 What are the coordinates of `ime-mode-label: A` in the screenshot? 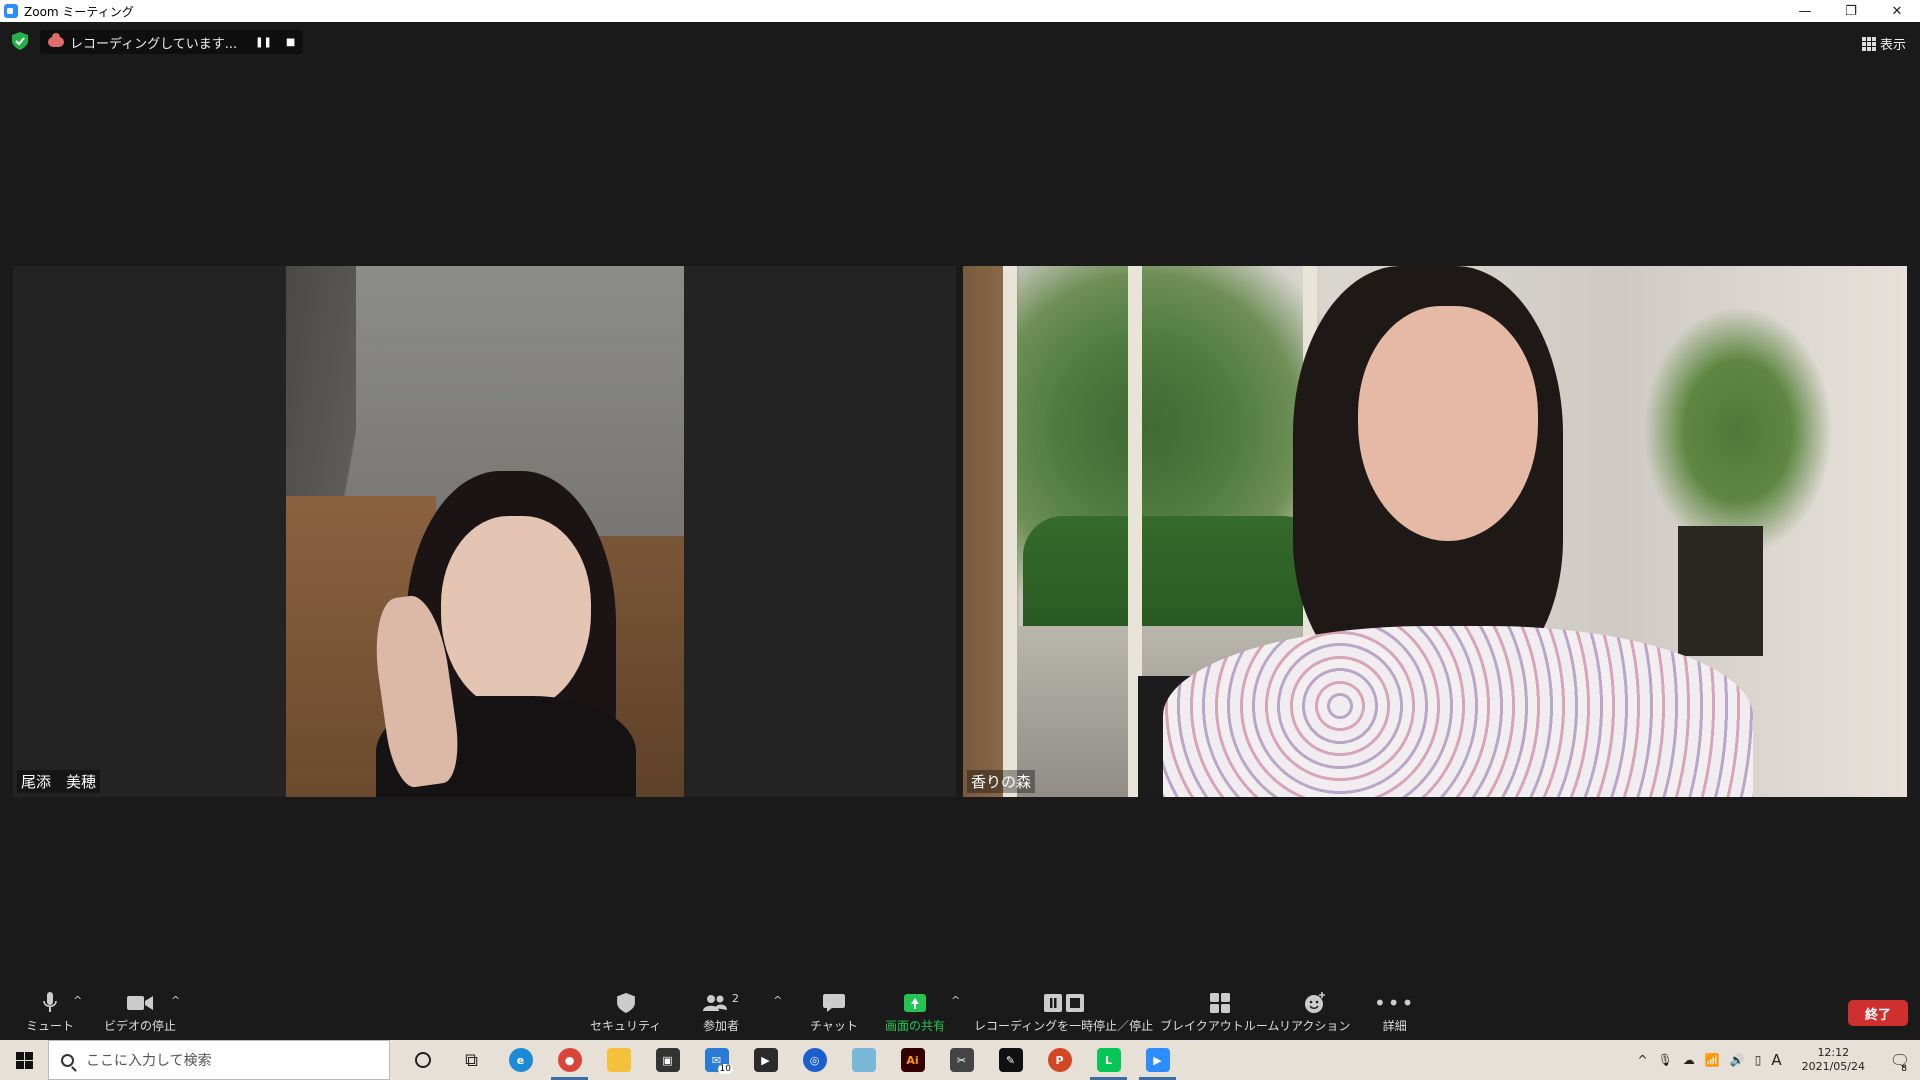 It's located at (1776, 1060).